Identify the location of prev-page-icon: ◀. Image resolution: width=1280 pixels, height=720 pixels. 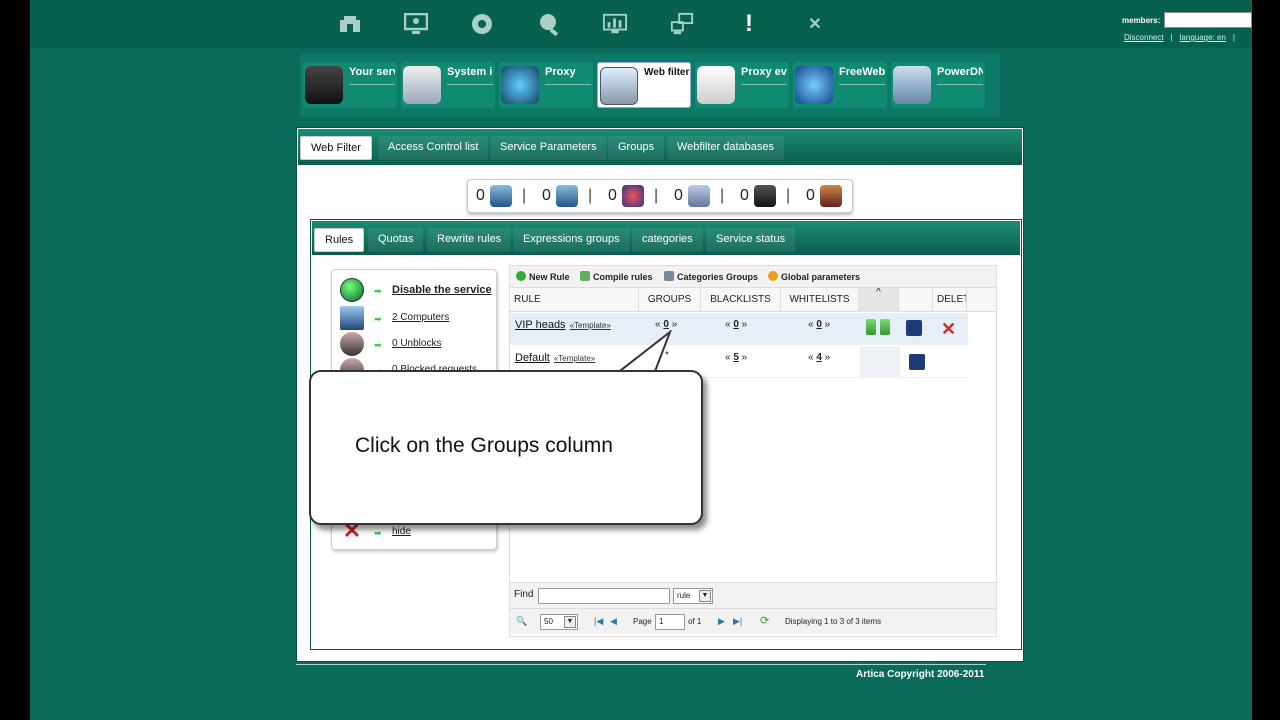
(613, 621).